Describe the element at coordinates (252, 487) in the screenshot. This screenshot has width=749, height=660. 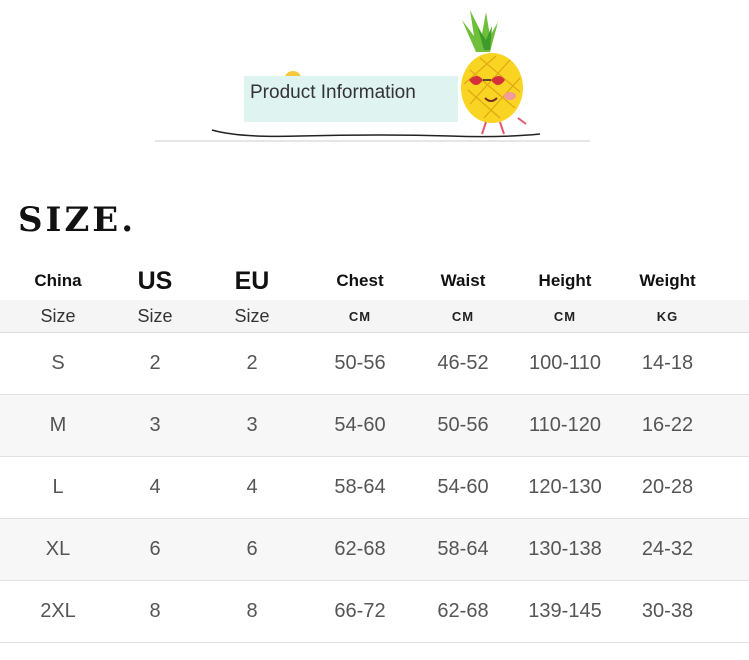
I see `cell-eu-size: 4` at that location.